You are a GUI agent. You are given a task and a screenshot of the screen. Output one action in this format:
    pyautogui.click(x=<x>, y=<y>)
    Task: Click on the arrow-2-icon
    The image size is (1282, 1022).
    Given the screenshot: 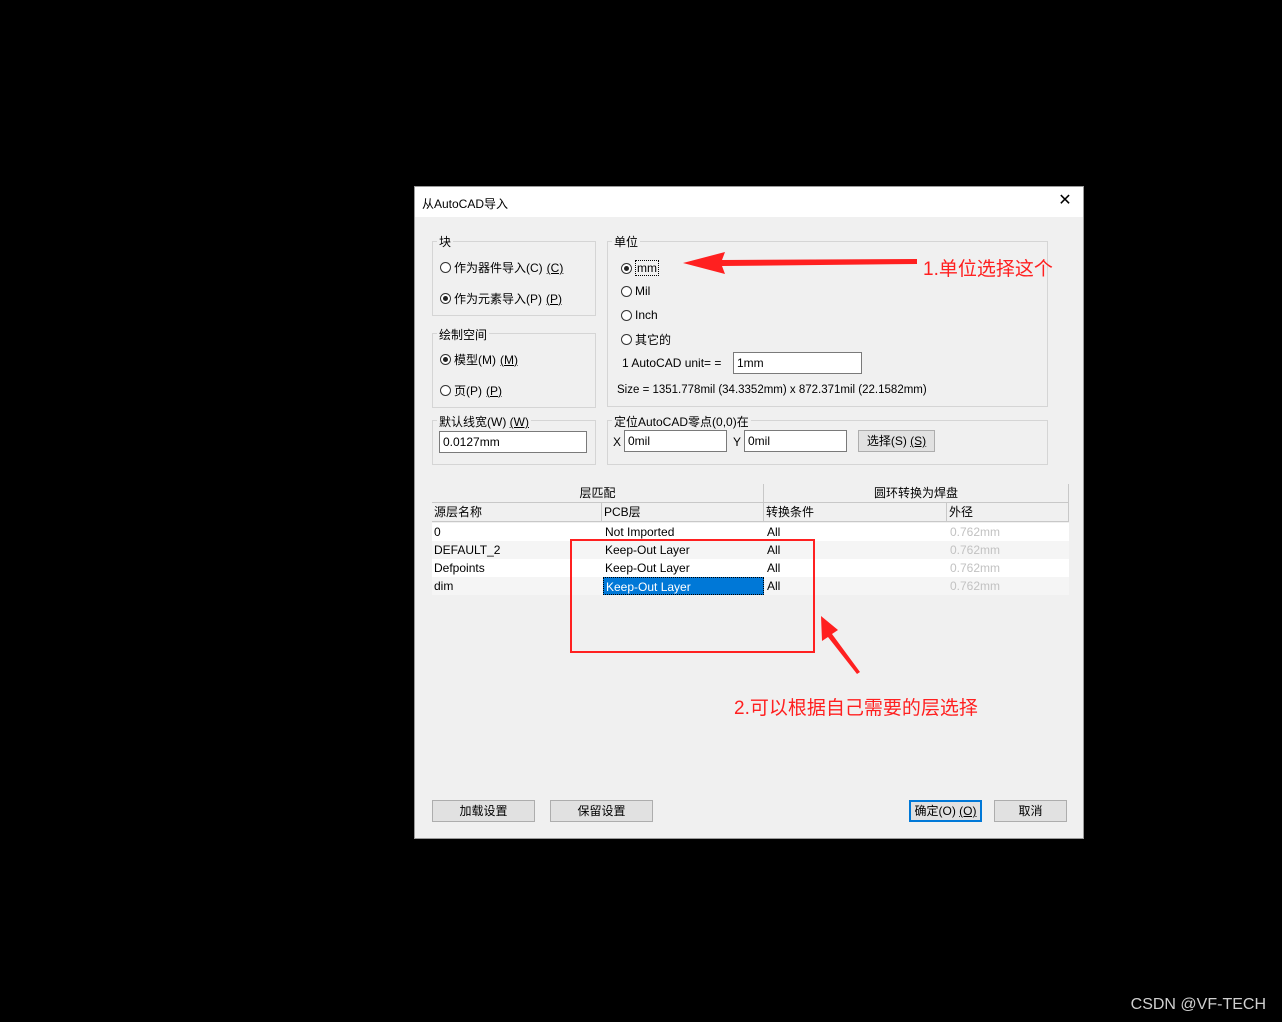 What is the action you would take?
    pyautogui.click(x=840, y=645)
    